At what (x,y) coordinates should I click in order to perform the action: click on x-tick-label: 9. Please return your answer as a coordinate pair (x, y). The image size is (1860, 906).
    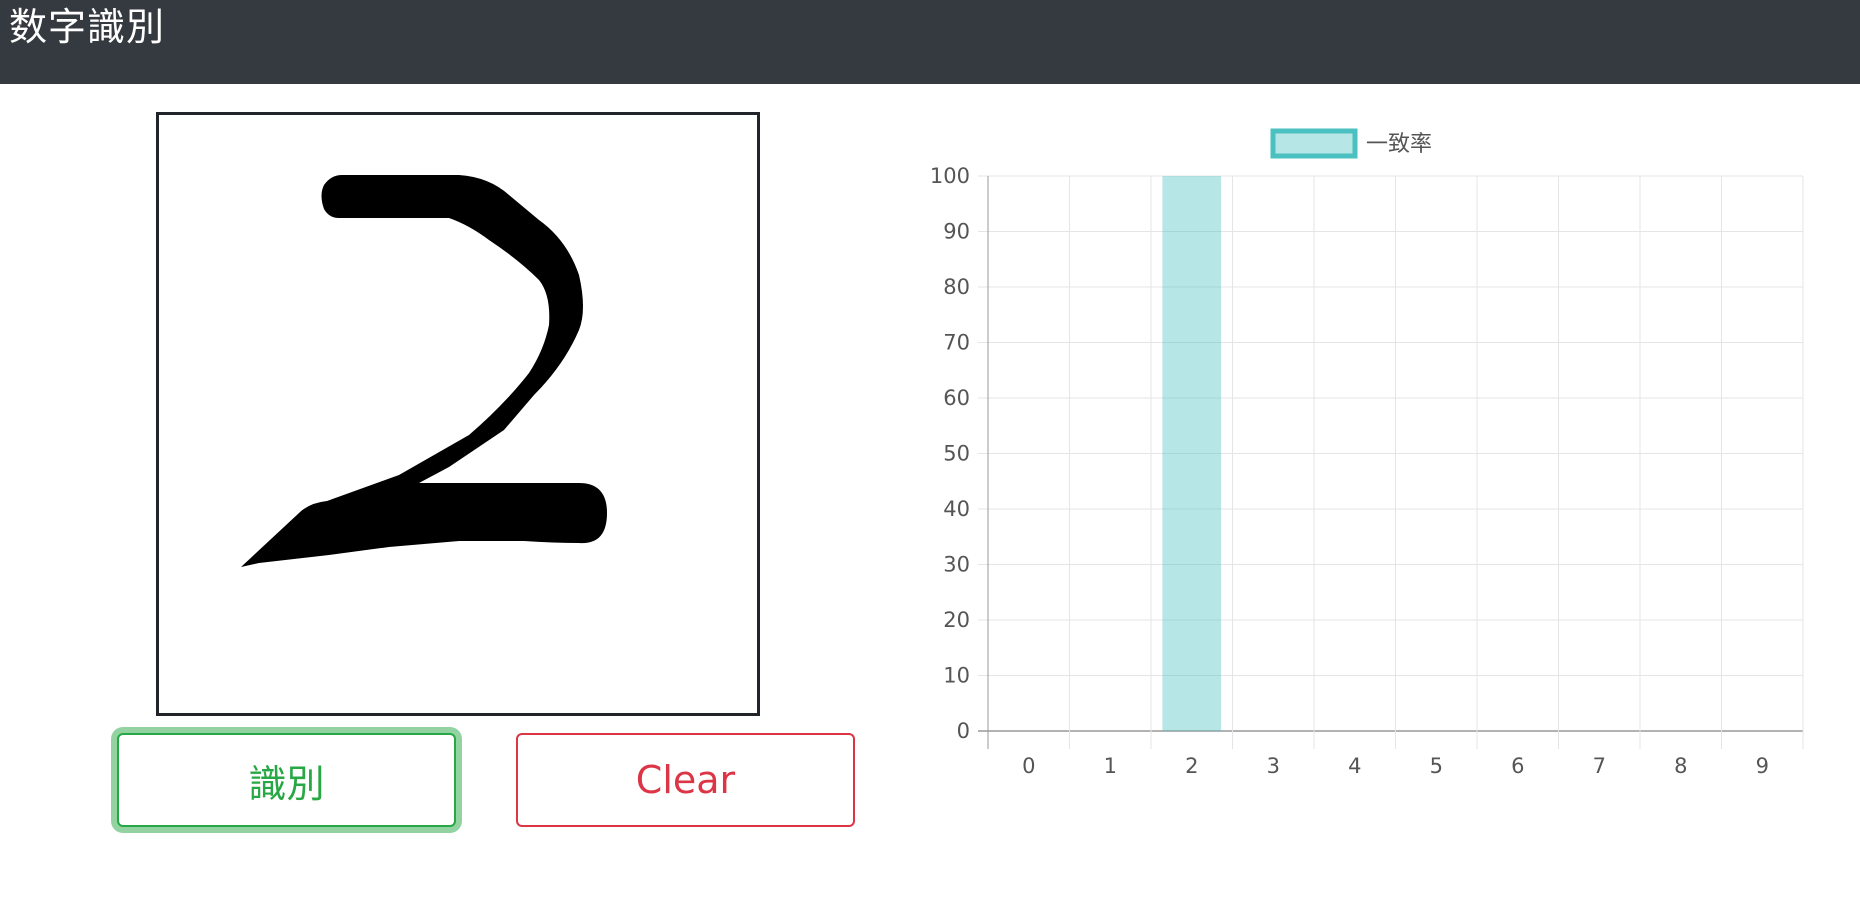
    Looking at the image, I should click on (1762, 766).